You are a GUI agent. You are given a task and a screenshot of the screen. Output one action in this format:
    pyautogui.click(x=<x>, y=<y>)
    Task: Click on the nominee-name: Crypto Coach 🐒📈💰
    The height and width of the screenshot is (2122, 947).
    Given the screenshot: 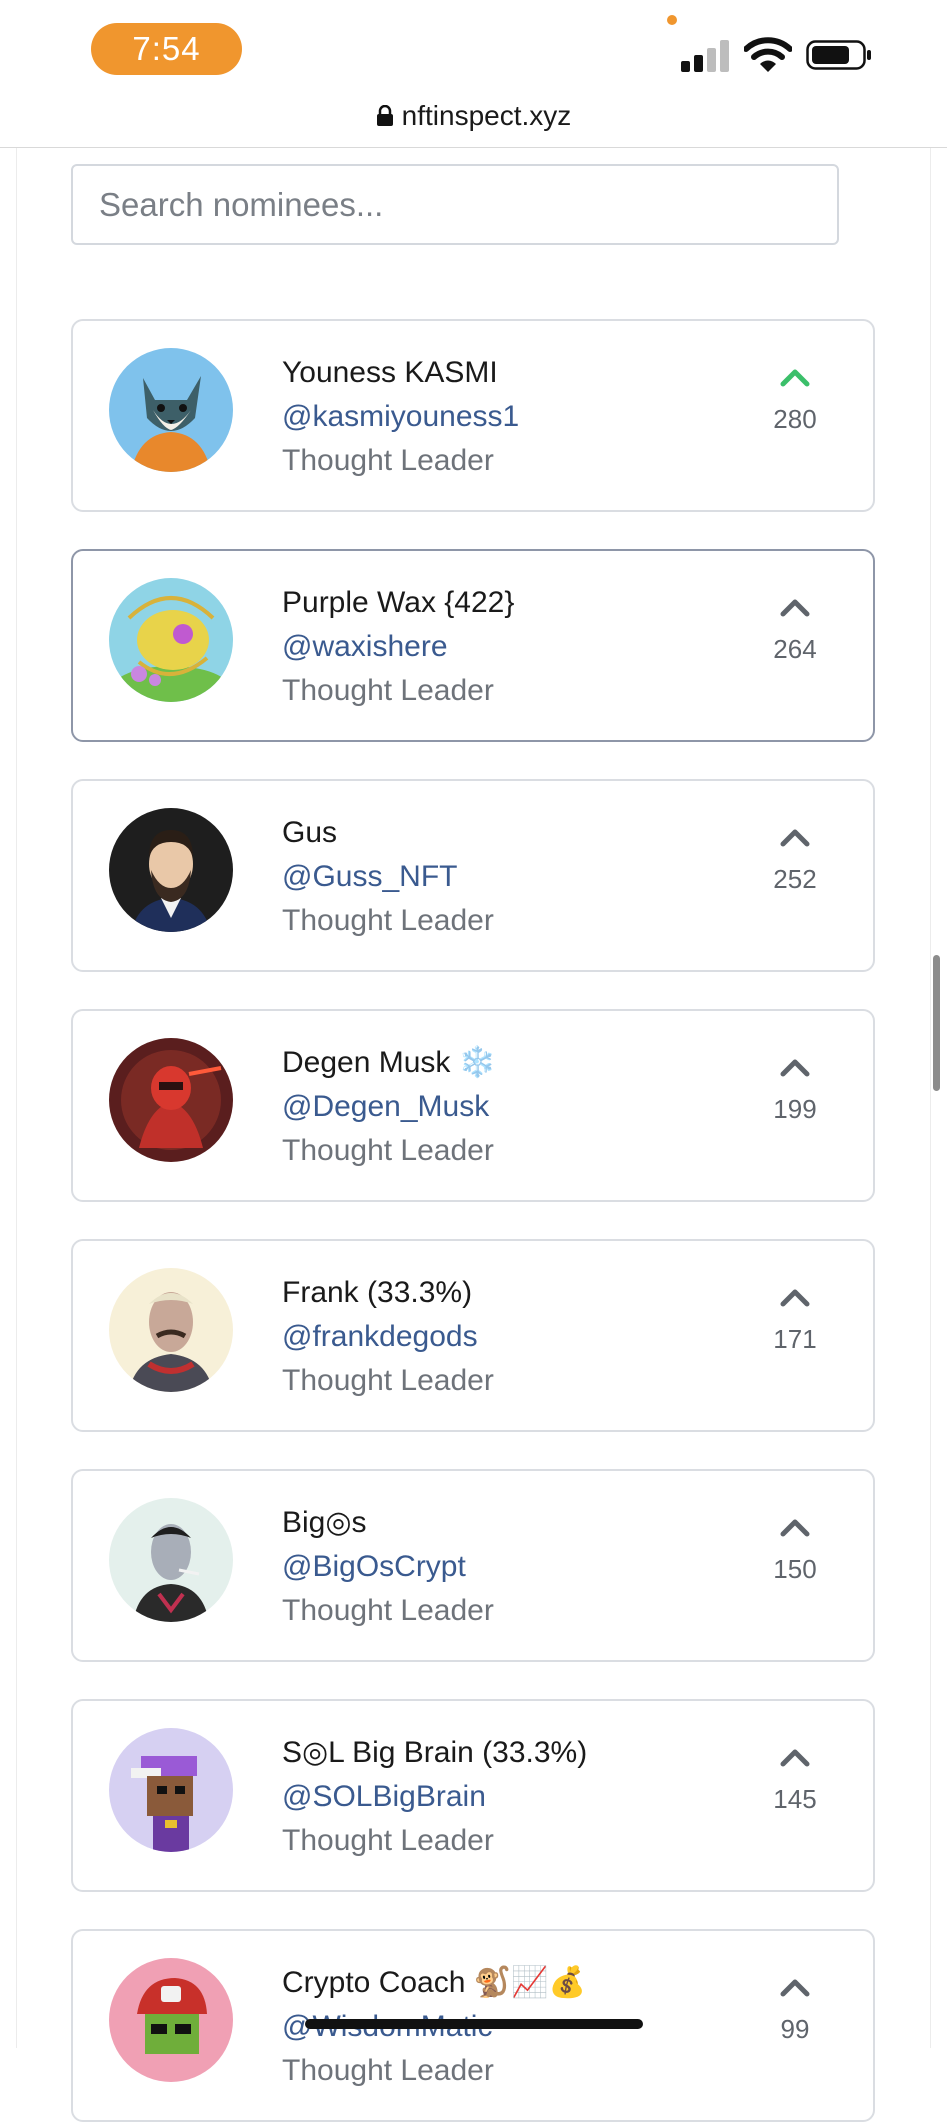 What is the action you would take?
    pyautogui.click(x=434, y=1982)
    